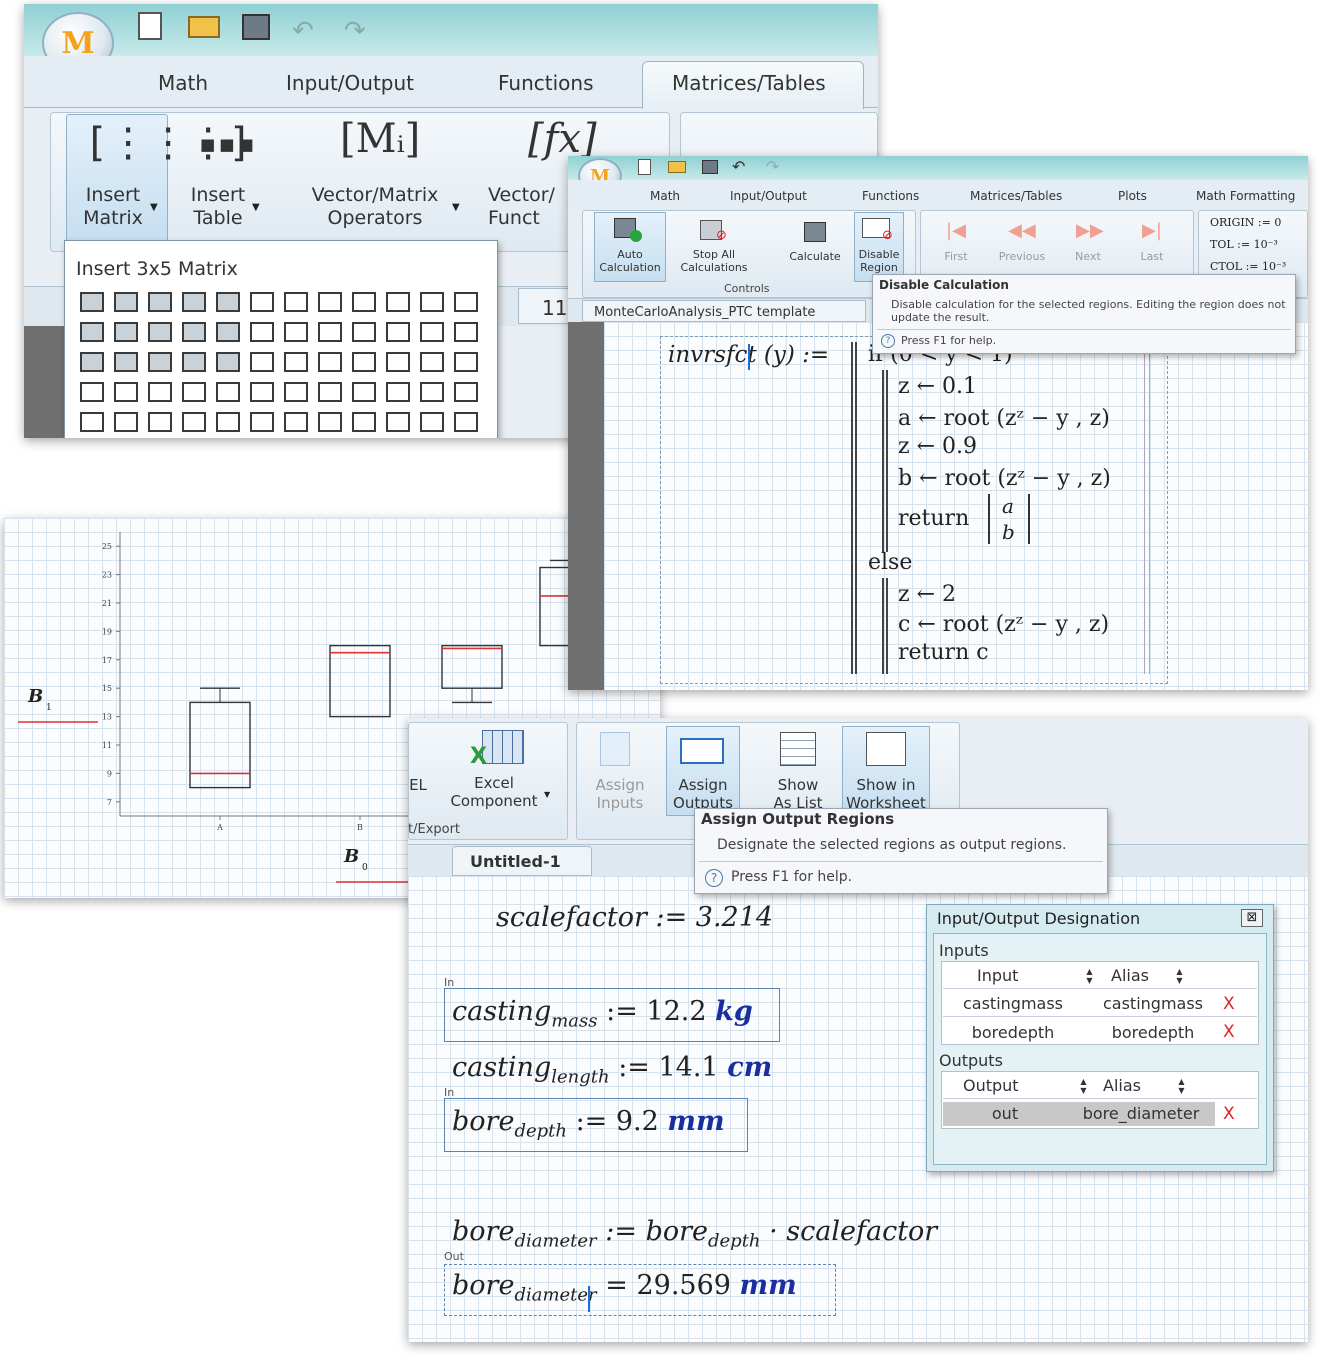  Describe the element at coordinates (1088, 256) in the screenshot. I see `next-button: Next` at that location.